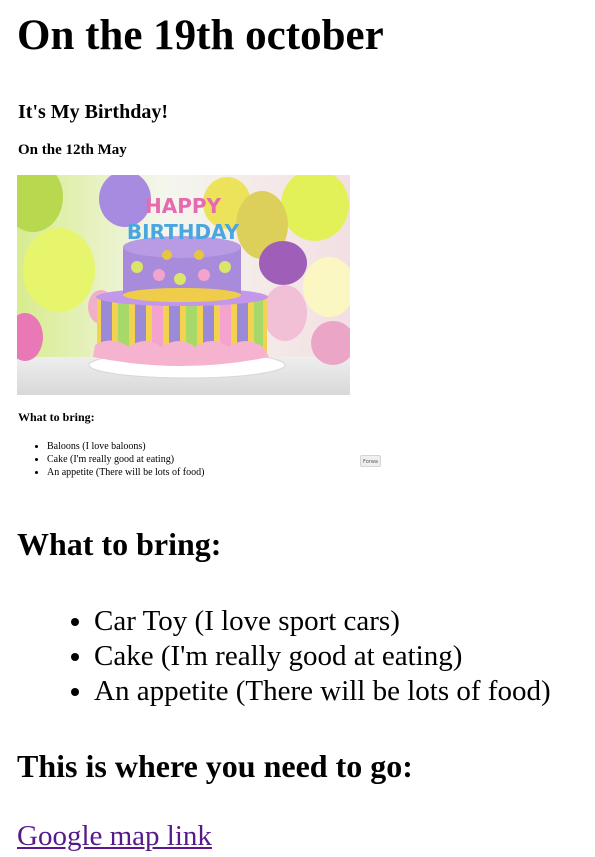 The height and width of the screenshot is (857, 595). What do you see at coordinates (183, 285) in the screenshot?
I see `birthday-cake-image: HAPPY BIRTHDAY` at bounding box center [183, 285].